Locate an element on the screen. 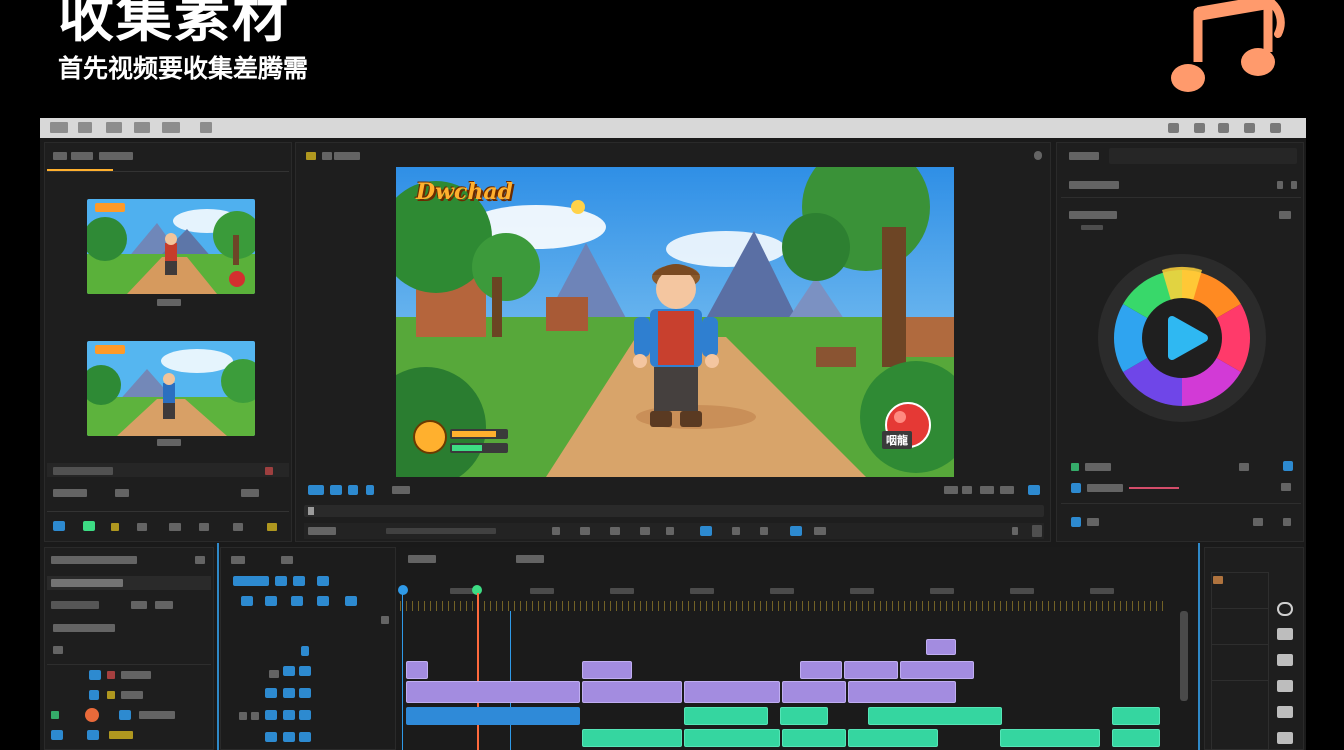 The image size is (1344, 750). track-video-icon is located at coordinates (95, 675).